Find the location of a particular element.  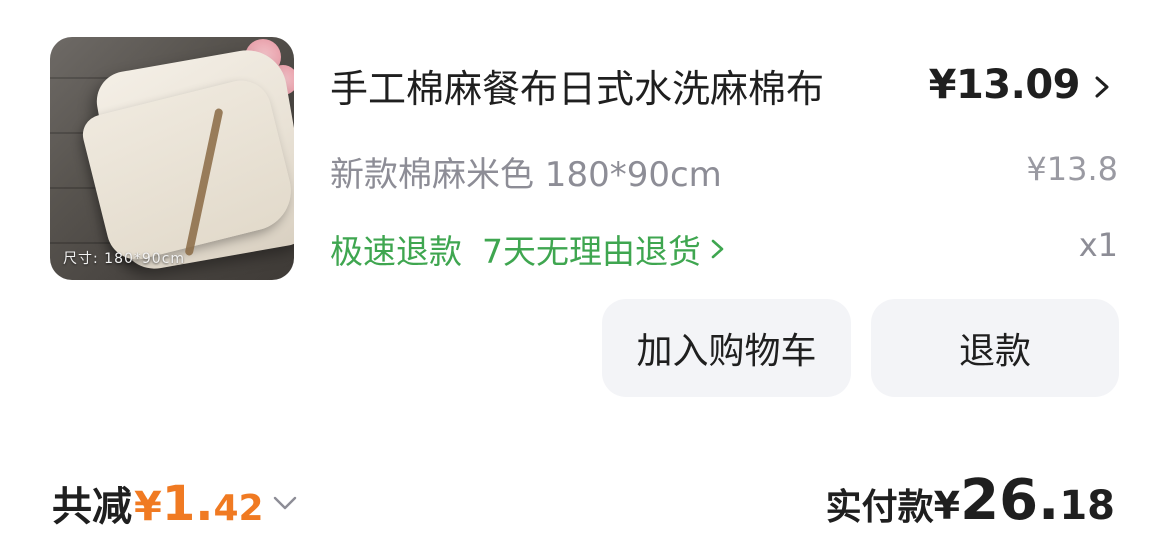

discount-summary: 共减 ¥ 1. 42 is located at coordinates (175, 503).